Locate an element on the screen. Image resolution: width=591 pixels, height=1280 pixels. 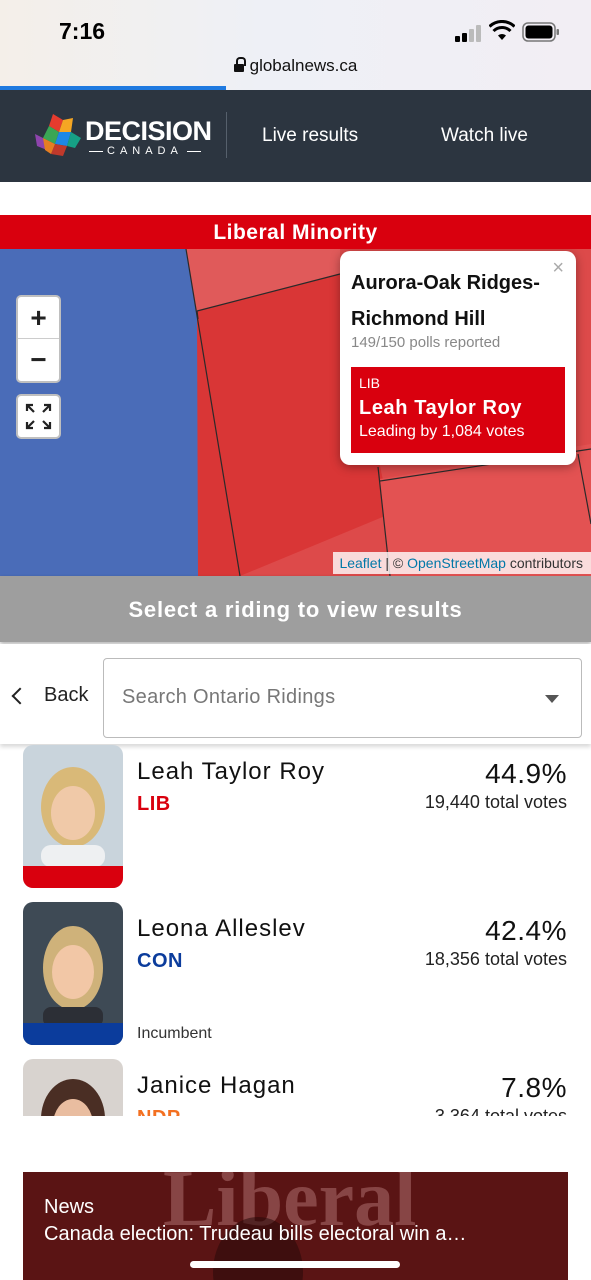
candidate-party: LIB is located at coordinates (154, 804).